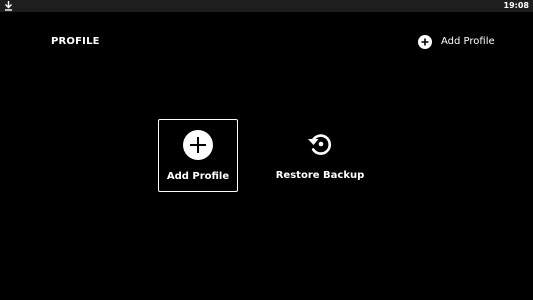  I want to click on header-add-profile-label: Add Profile, so click(468, 41).